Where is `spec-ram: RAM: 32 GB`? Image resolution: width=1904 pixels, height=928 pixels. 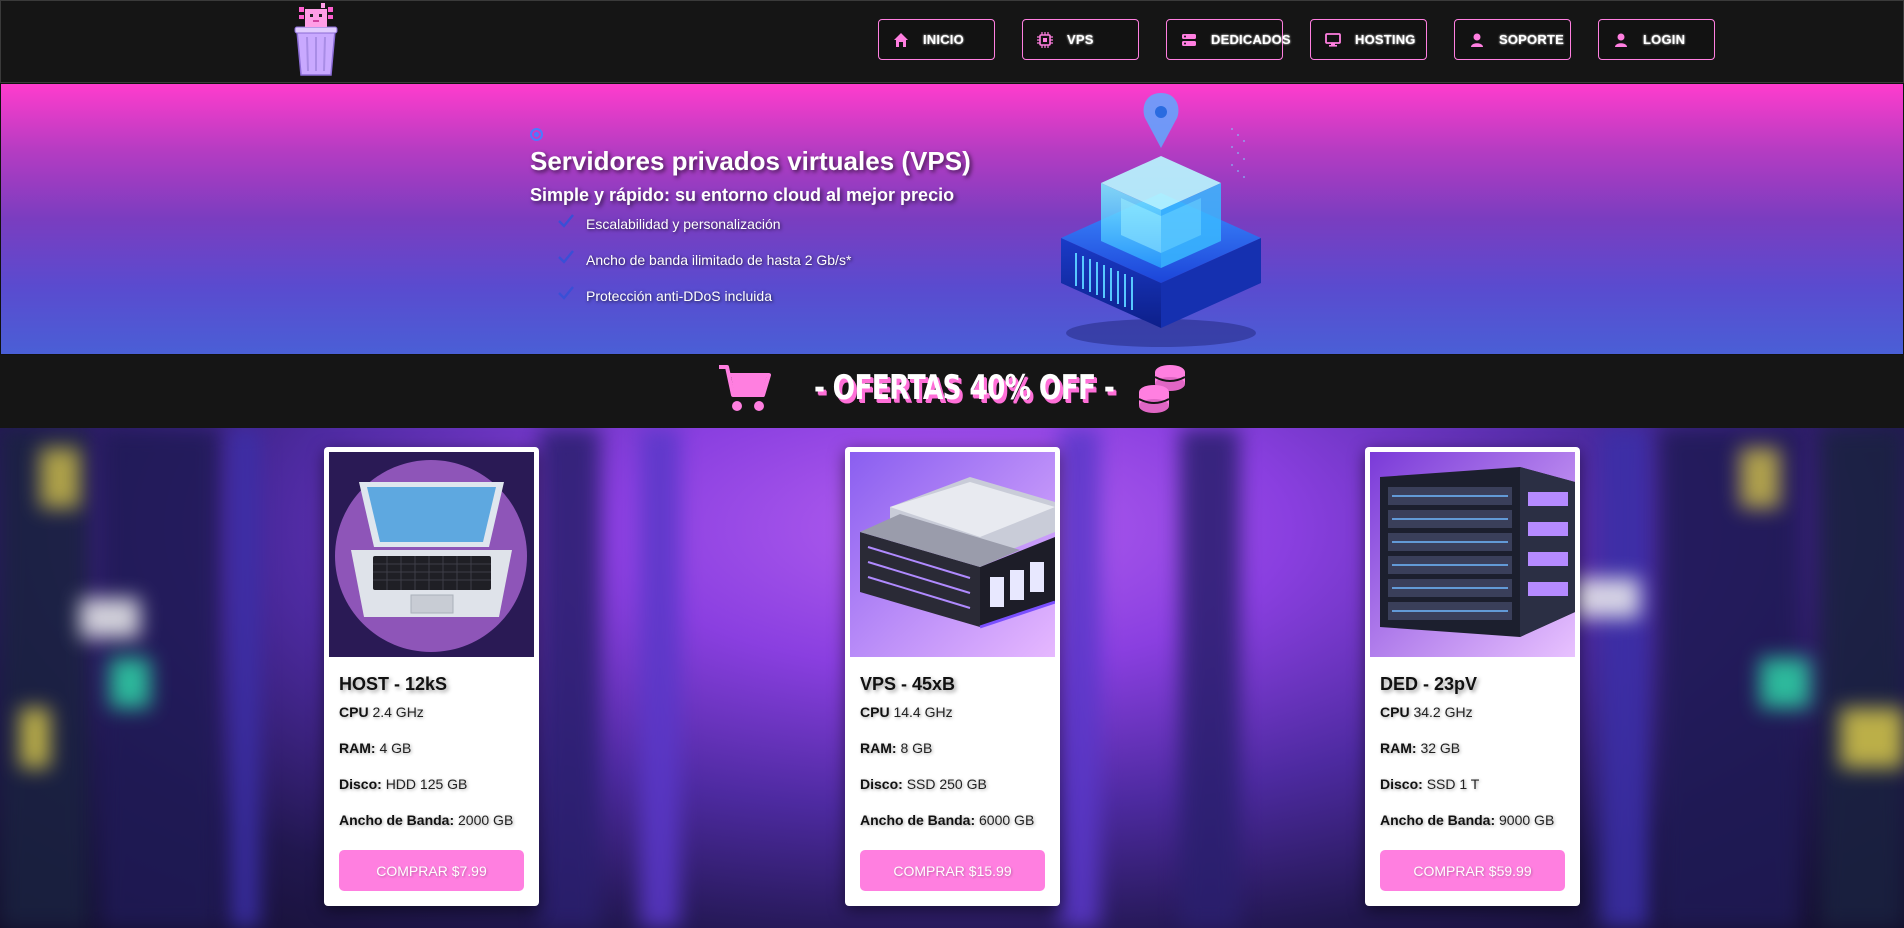
spec-ram: RAM: 32 GB is located at coordinates (1420, 748).